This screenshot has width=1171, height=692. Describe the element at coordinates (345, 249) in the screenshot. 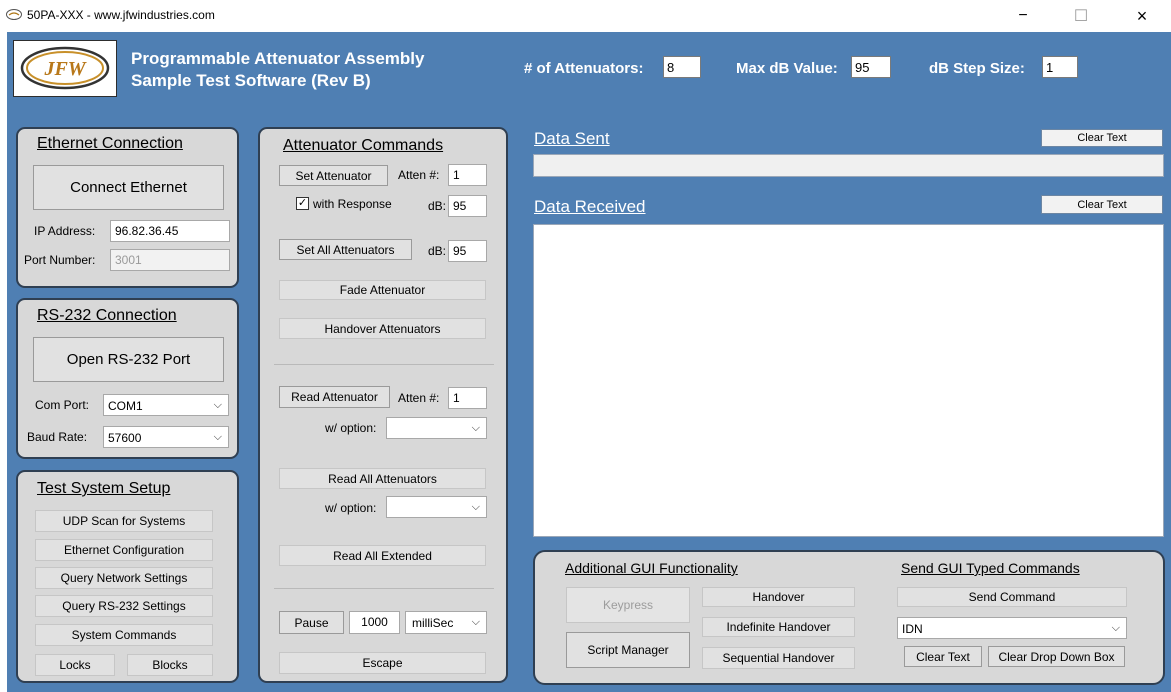

I see `set-all-attenuators-button: Set All Attenuators` at that location.